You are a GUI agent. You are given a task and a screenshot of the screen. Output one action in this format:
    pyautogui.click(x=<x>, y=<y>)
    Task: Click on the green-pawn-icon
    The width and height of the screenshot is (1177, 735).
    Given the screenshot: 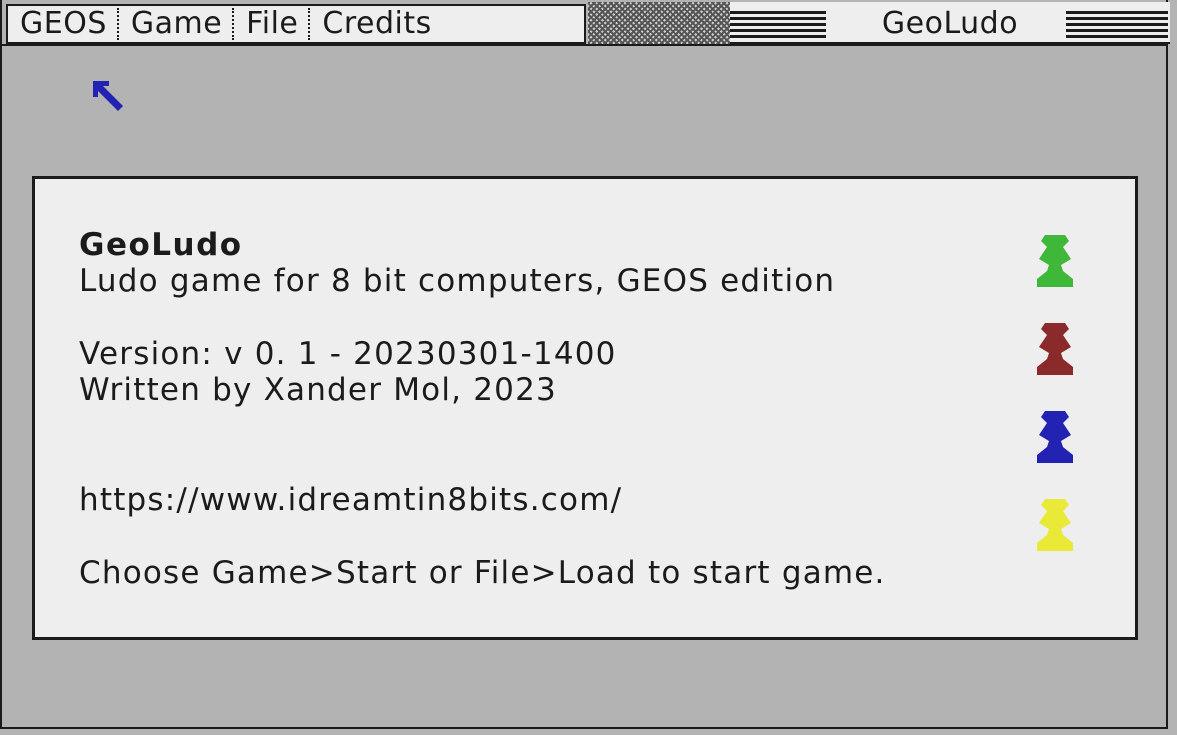 What is the action you would take?
    pyautogui.click(x=1055, y=261)
    